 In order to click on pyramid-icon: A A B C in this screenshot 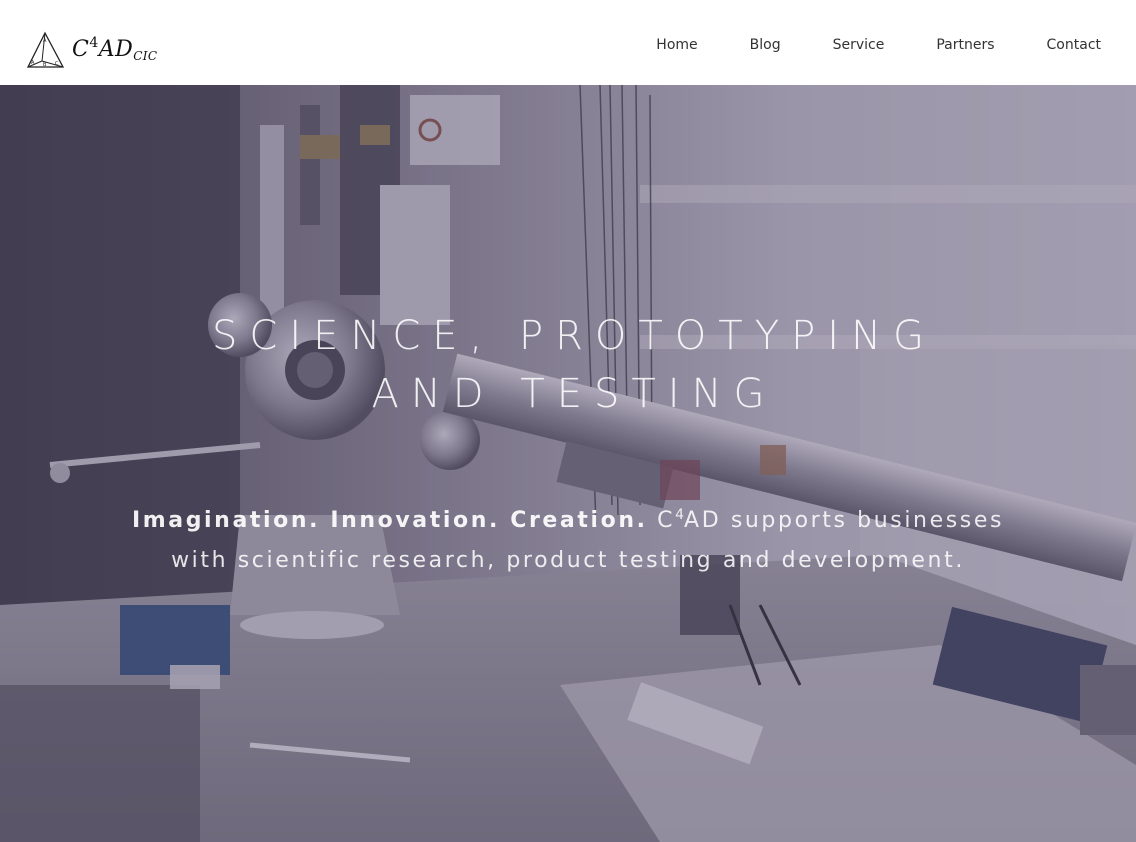, I will do `click(45, 49)`.